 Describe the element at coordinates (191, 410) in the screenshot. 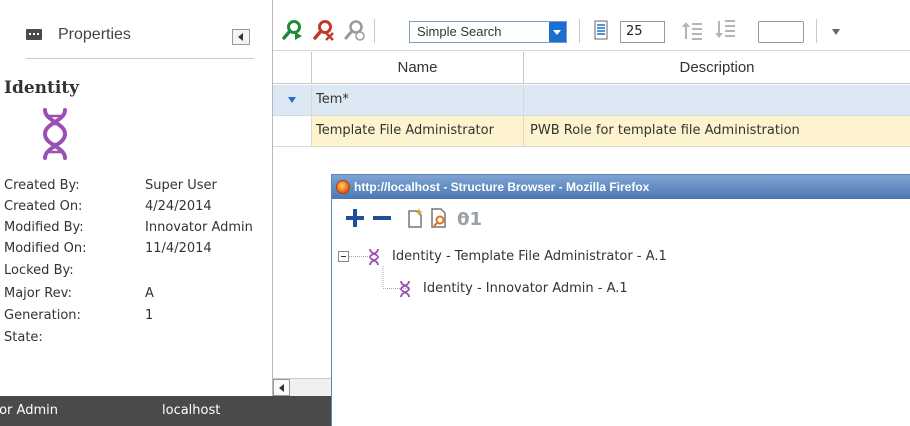

I see `status-server: localhost` at that location.